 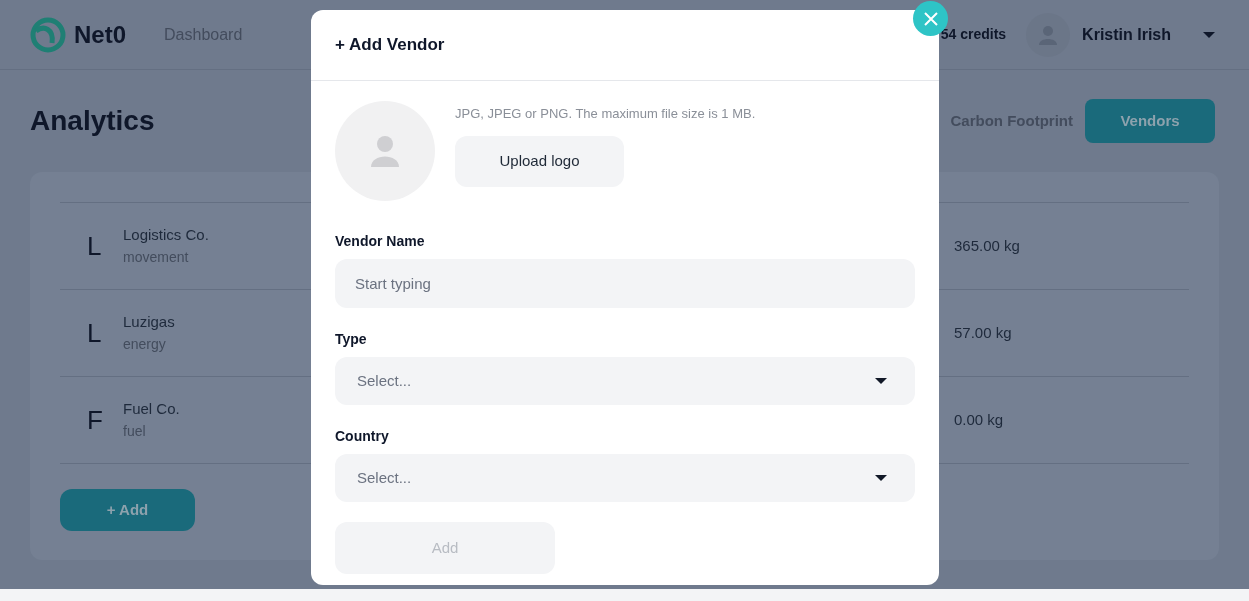 What do you see at coordinates (380, 241) in the screenshot?
I see `field-label: Vendor Name` at bounding box center [380, 241].